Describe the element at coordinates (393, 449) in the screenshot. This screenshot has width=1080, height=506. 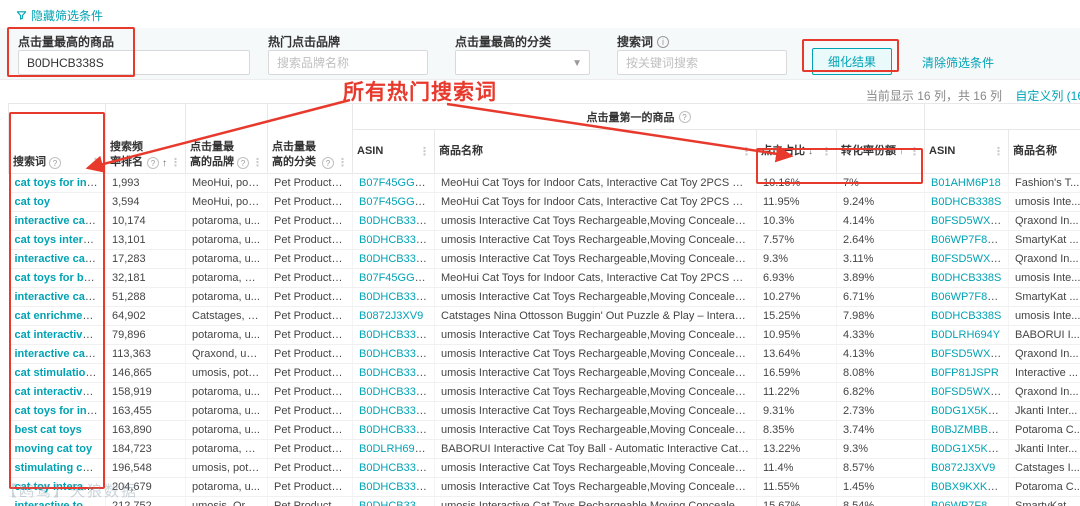
I see `asin-cell-text: B0DLRH694Y` at that location.